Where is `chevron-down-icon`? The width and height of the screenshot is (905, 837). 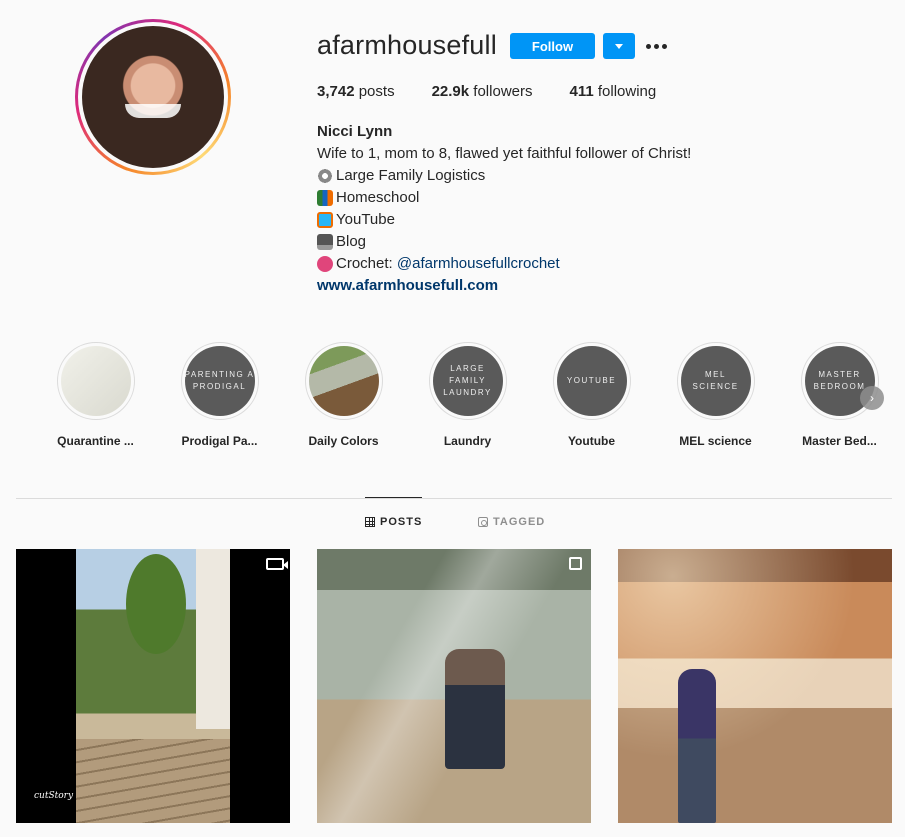
chevron-down-icon is located at coordinates (619, 46).